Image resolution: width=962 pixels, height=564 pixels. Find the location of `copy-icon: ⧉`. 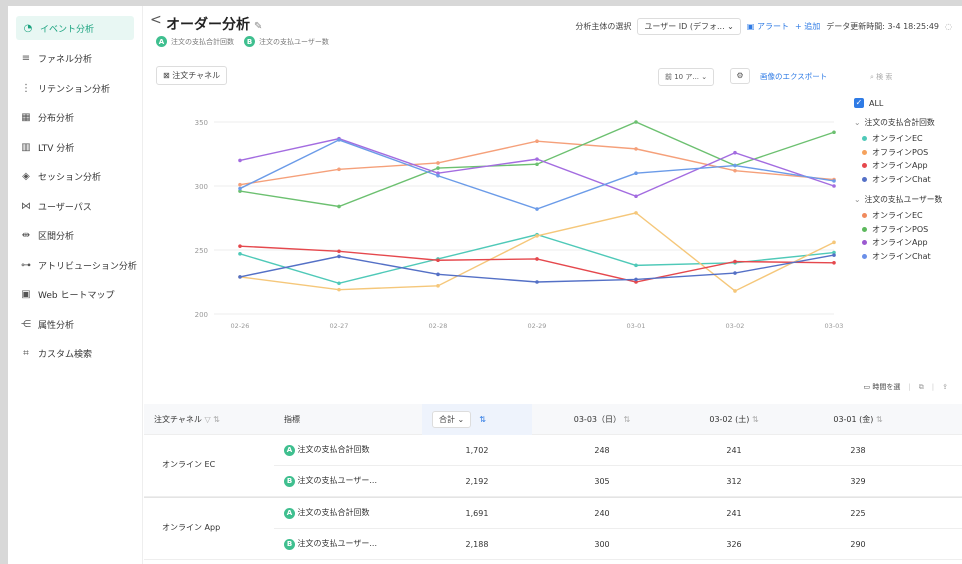

copy-icon: ⧉ is located at coordinates (921, 387).